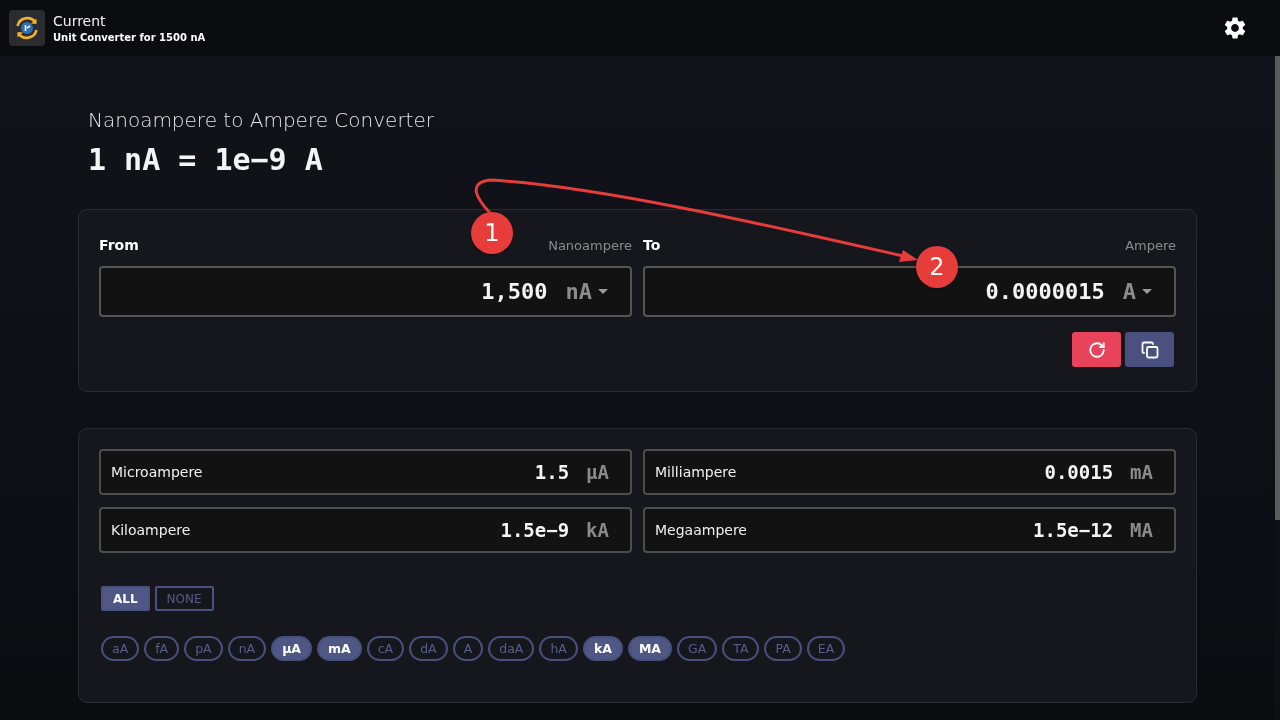 The image size is (1280, 720). Describe the element at coordinates (125, 598) in the screenshot. I see `filter-button: ALL` at that location.